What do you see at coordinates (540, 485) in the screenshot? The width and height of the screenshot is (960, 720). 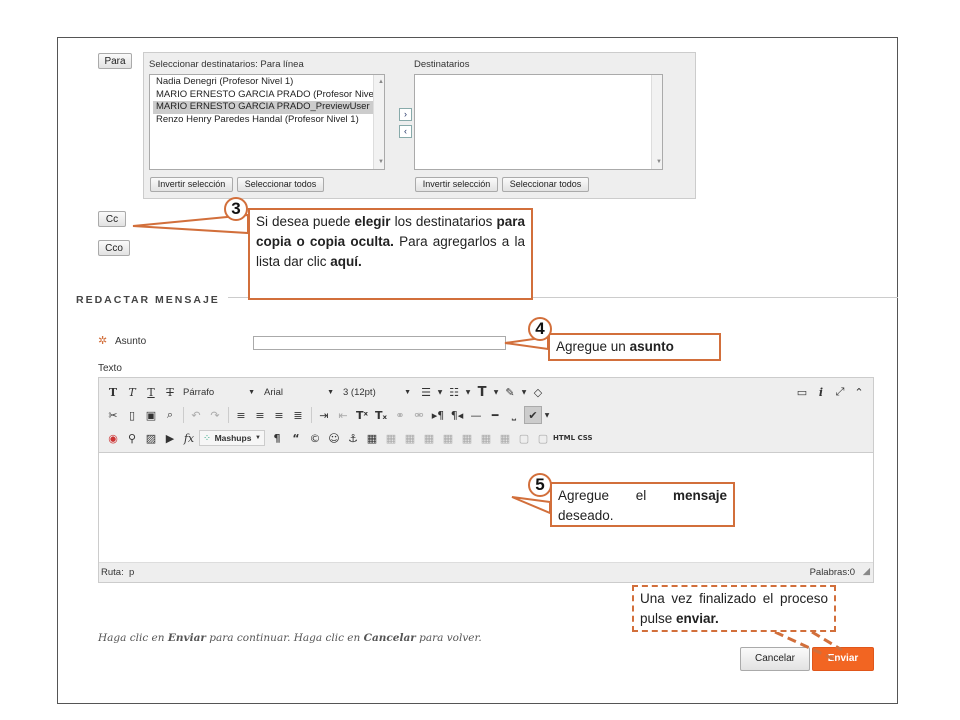 I see `step-5-badge: 5` at bounding box center [540, 485].